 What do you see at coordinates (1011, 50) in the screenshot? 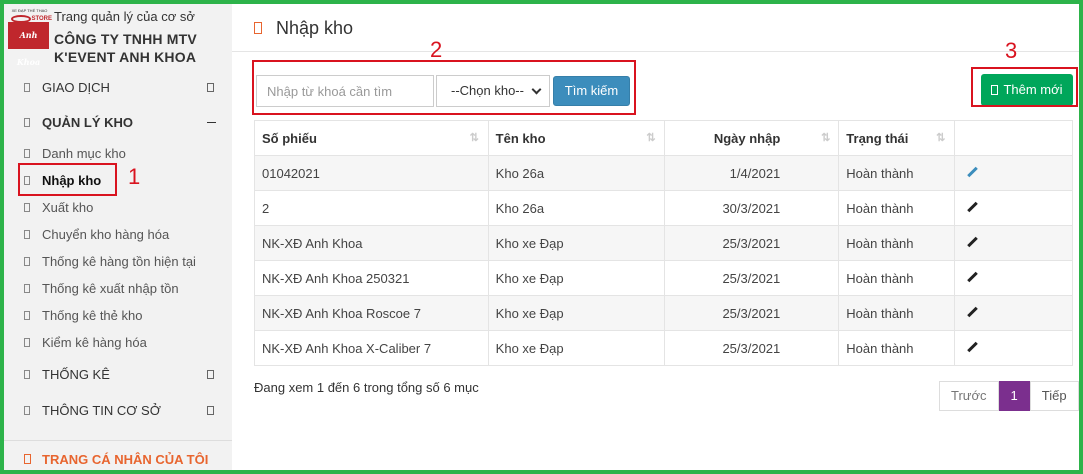
I see `annotation-label-3: 3` at bounding box center [1011, 50].